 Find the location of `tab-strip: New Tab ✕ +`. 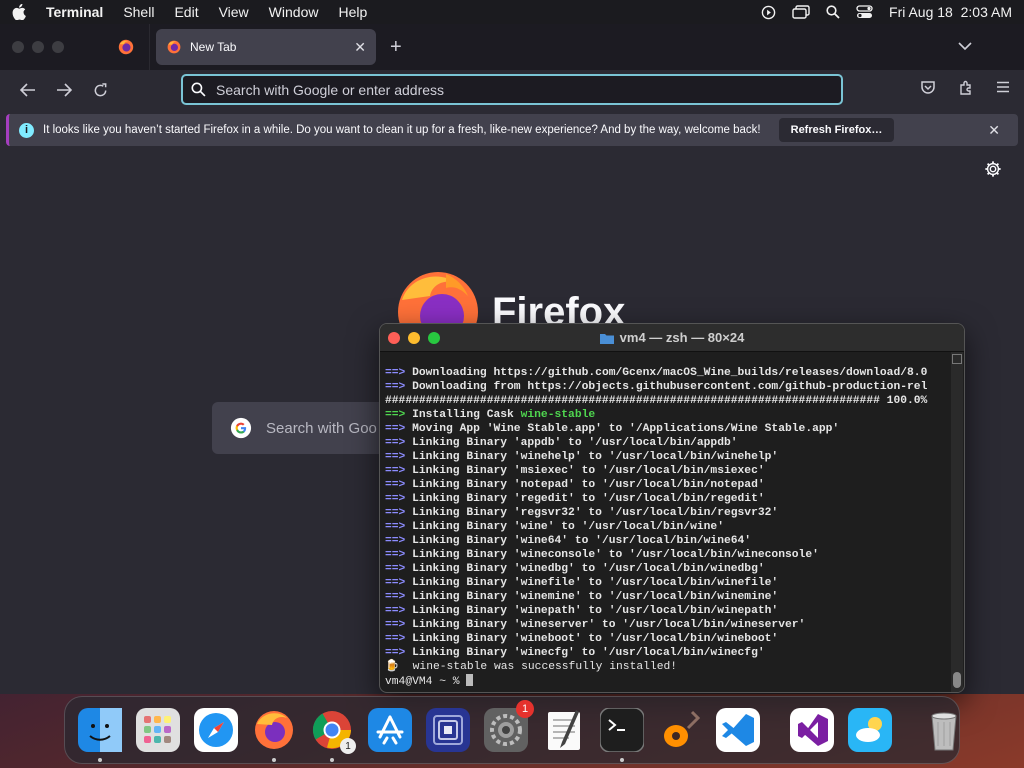

tab-strip: New Tab ✕ + is located at coordinates (512, 47).